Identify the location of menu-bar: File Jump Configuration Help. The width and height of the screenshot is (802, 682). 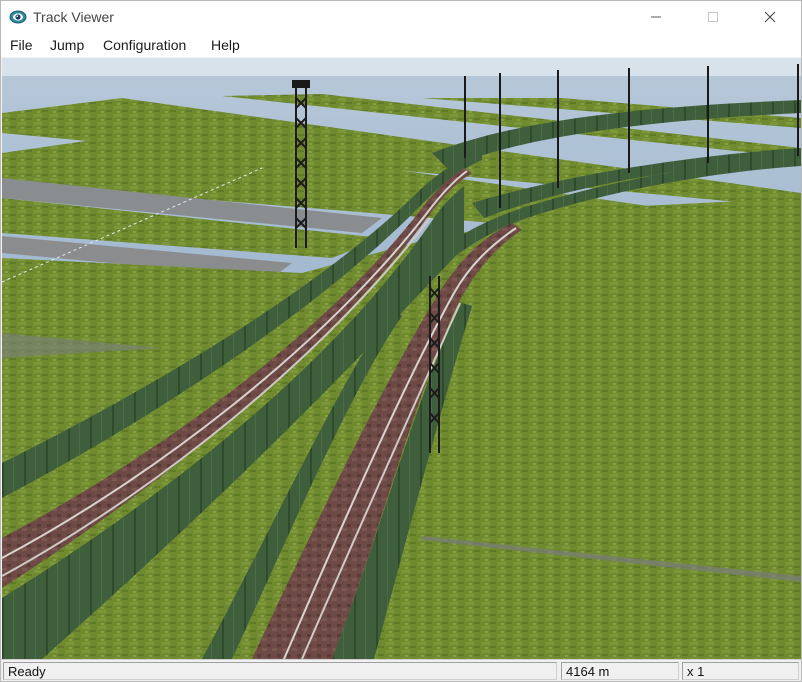
(401, 45).